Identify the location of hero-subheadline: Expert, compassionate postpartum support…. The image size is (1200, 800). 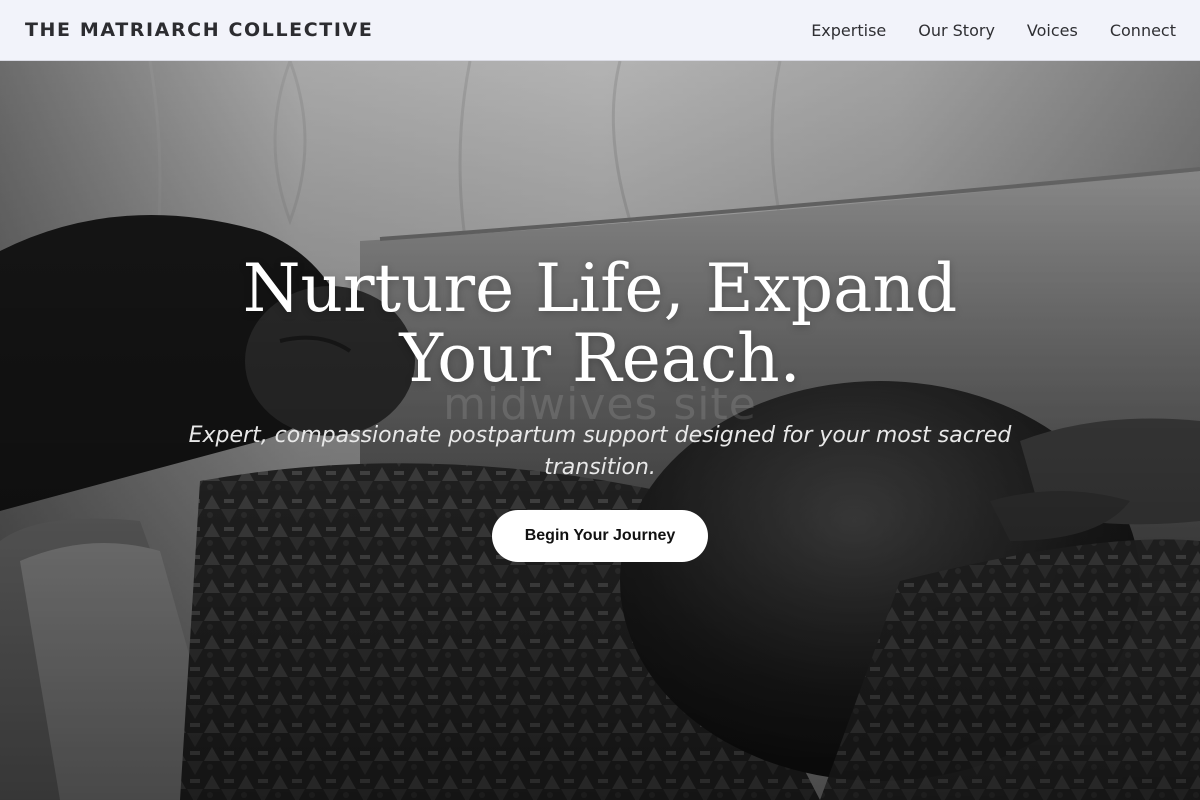
(600, 451).